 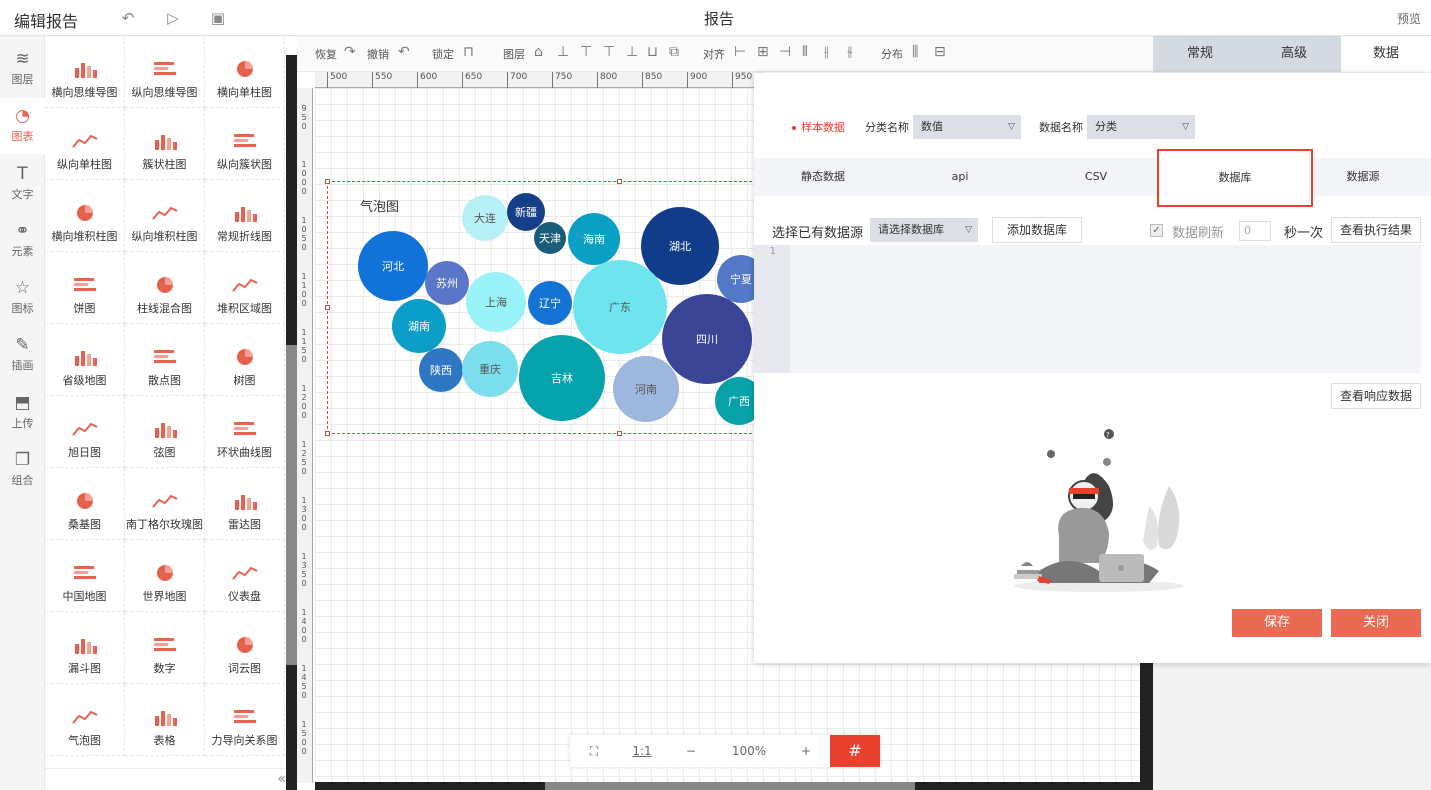 What do you see at coordinates (85, 648) in the screenshot?
I see `palette-item: 漏斗图` at bounding box center [85, 648].